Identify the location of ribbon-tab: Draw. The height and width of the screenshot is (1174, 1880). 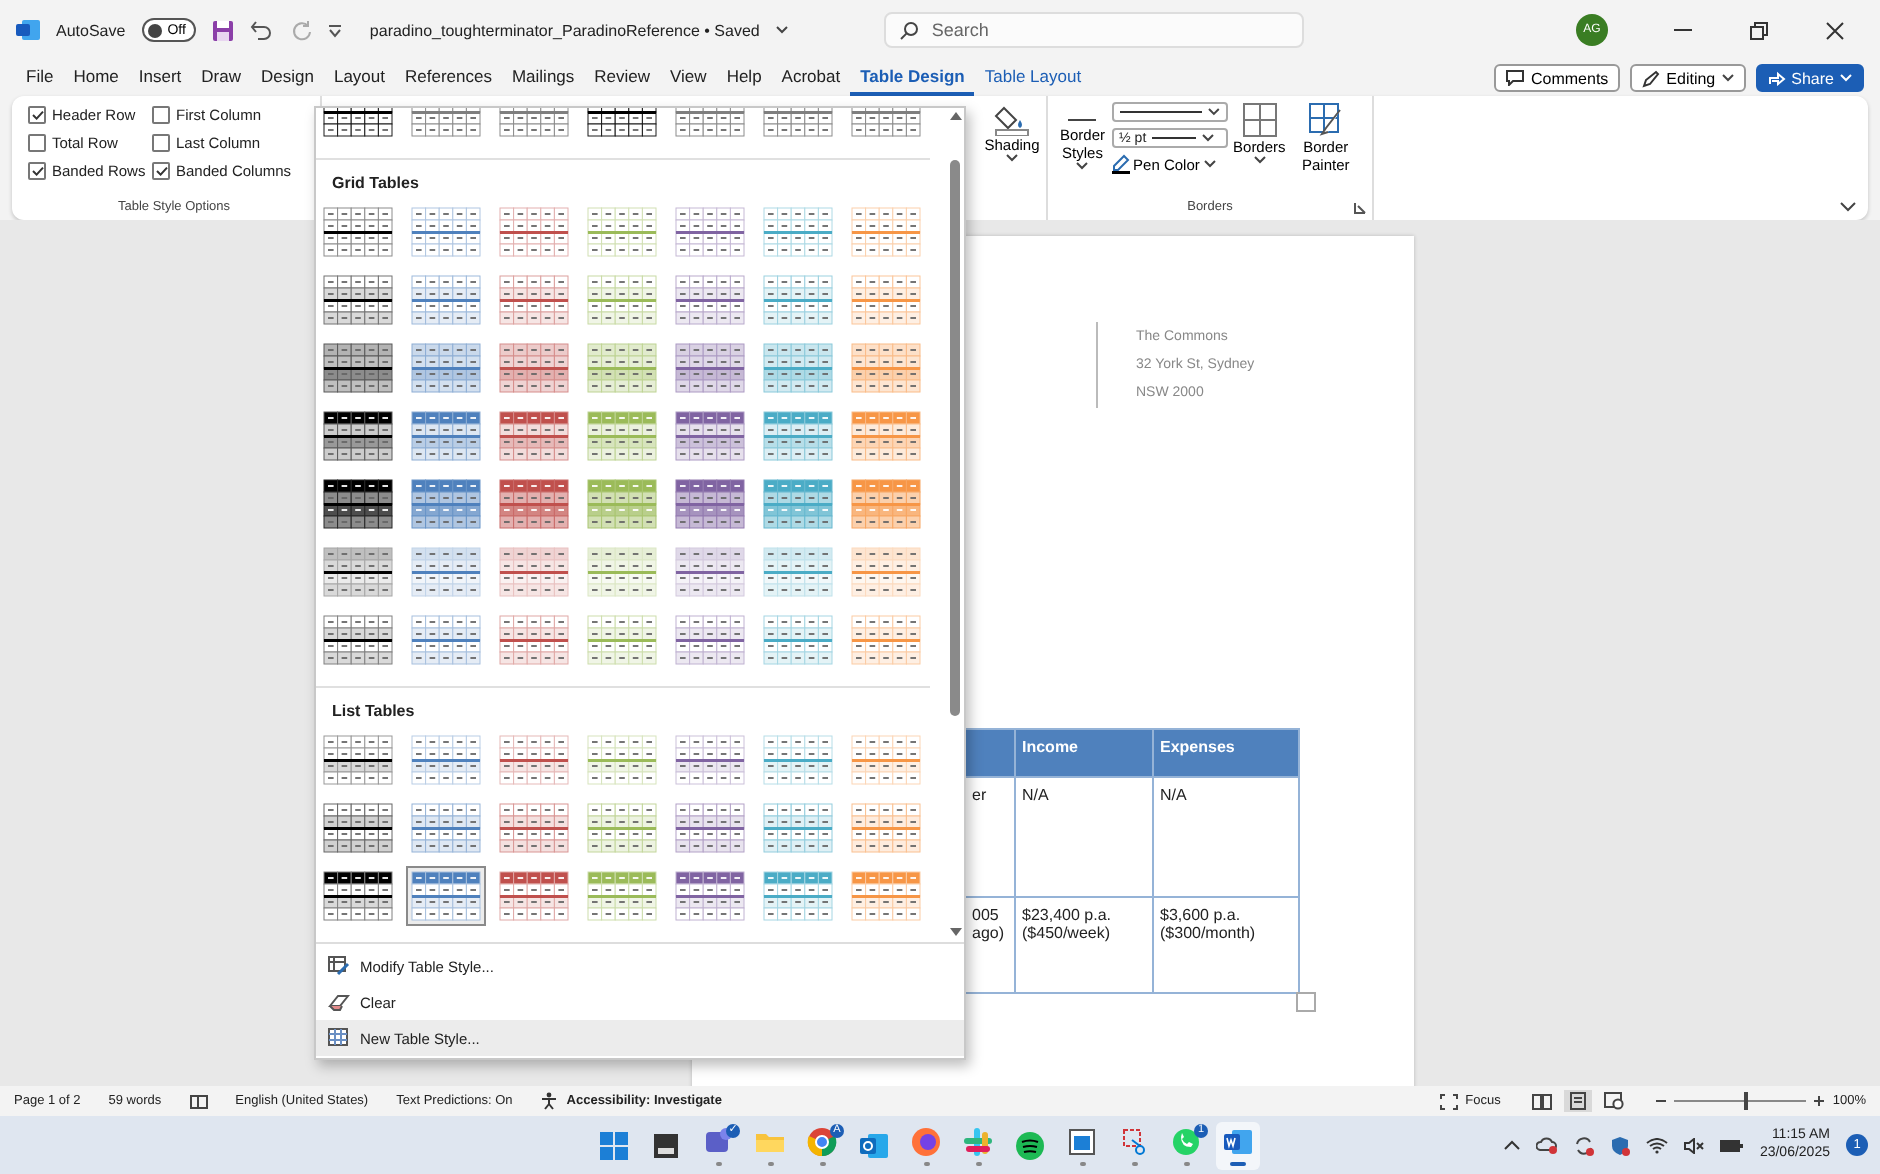
(221, 78).